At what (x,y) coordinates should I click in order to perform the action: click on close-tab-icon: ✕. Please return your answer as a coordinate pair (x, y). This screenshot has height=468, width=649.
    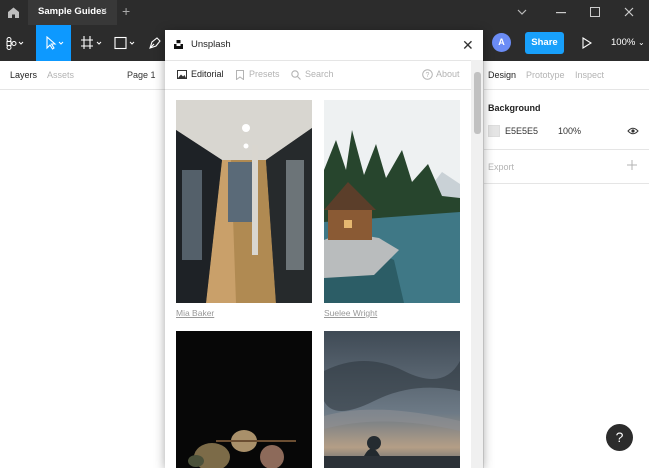
    Looking at the image, I should click on (104, 11).